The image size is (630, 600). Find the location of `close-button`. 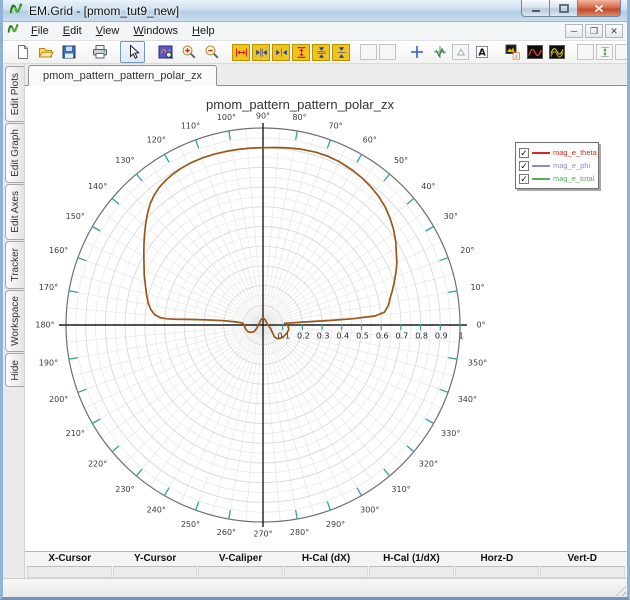

close-button is located at coordinates (599, 8).